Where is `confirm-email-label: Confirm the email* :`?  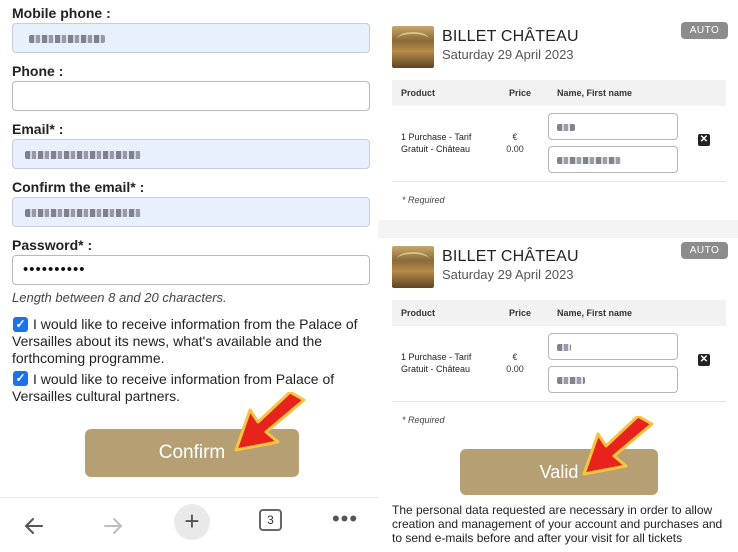 confirm-email-label: Confirm the email* : is located at coordinates (78, 187).